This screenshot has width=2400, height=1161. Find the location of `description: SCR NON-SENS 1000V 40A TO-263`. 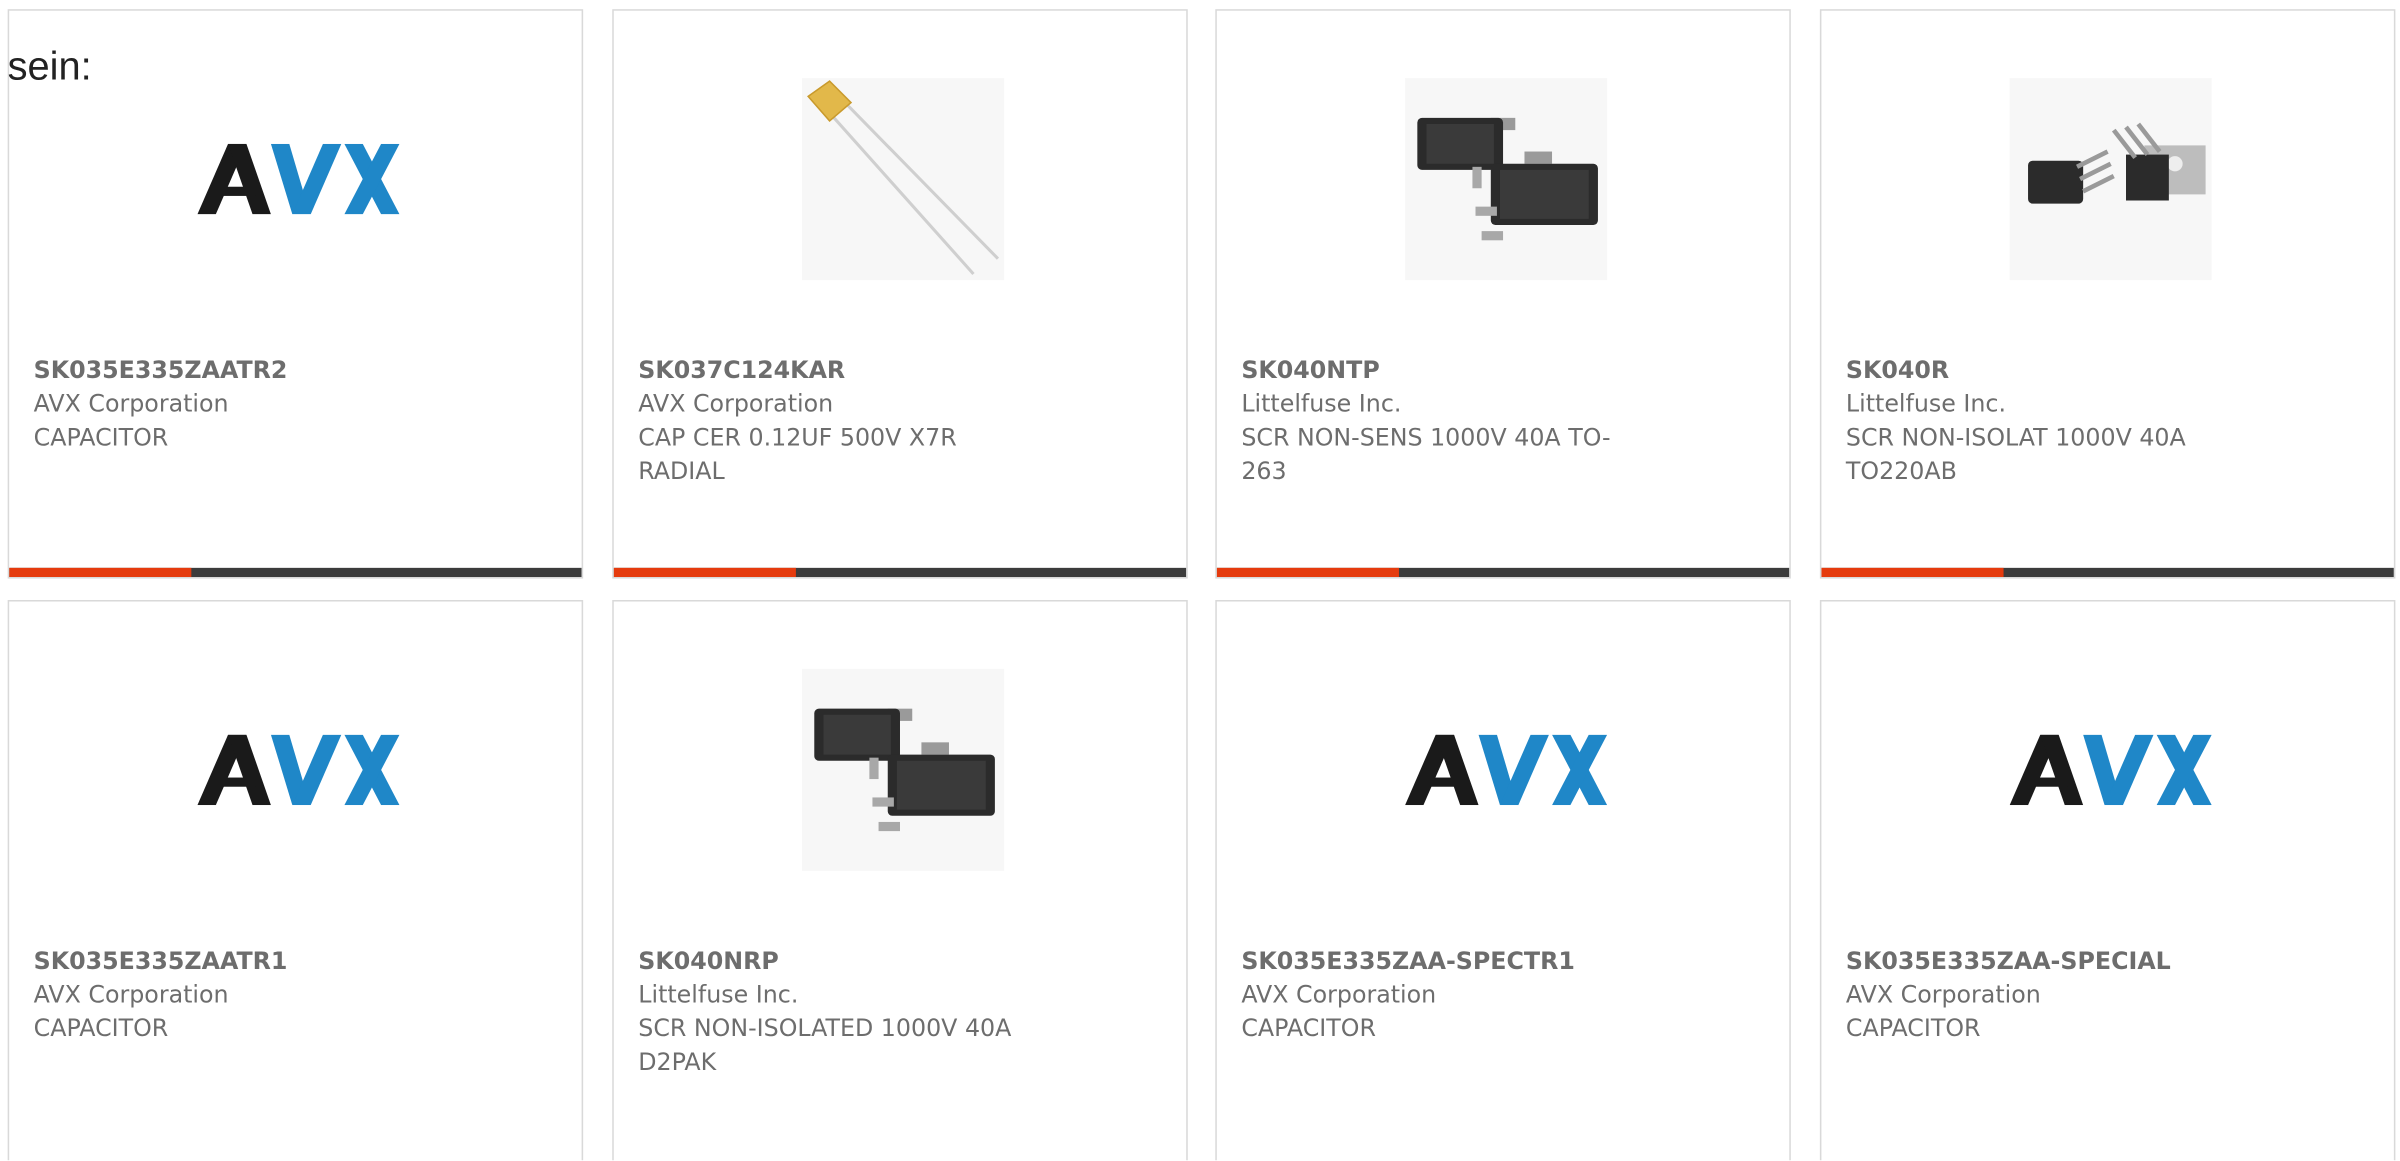

description: SCR NON-SENS 1000V 40A TO-263 is located at coordinates (1426, 454).